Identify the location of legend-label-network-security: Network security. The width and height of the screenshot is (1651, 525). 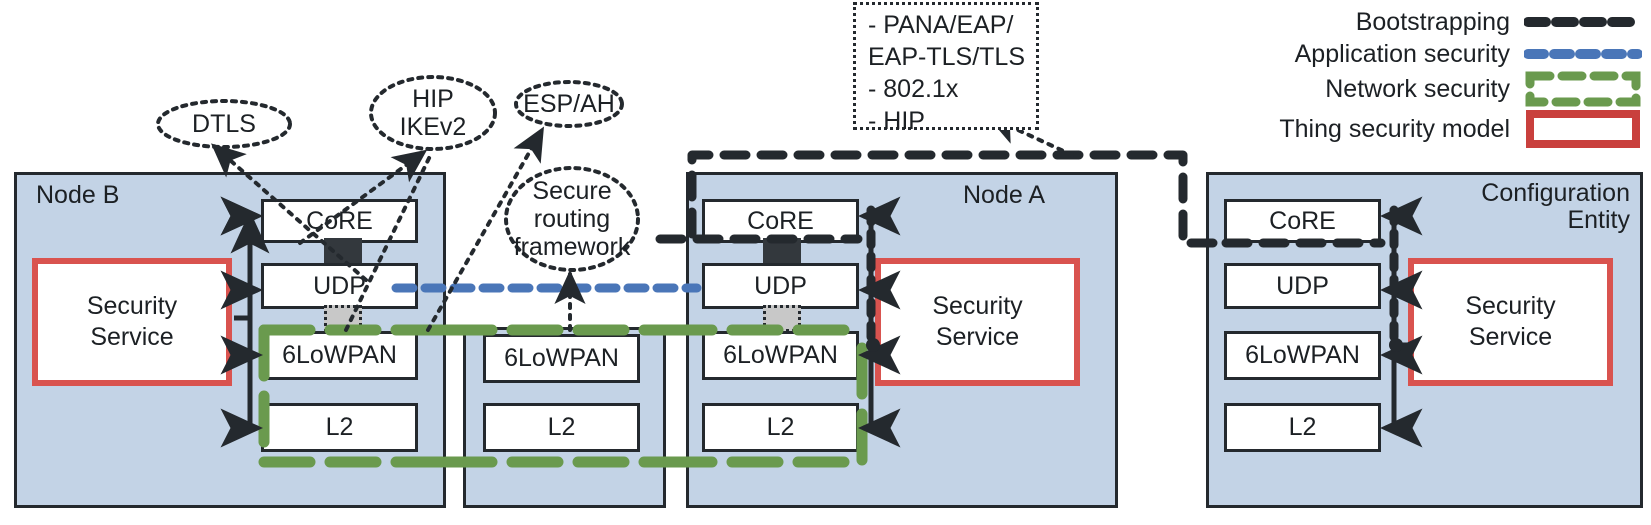
(1417, 88).